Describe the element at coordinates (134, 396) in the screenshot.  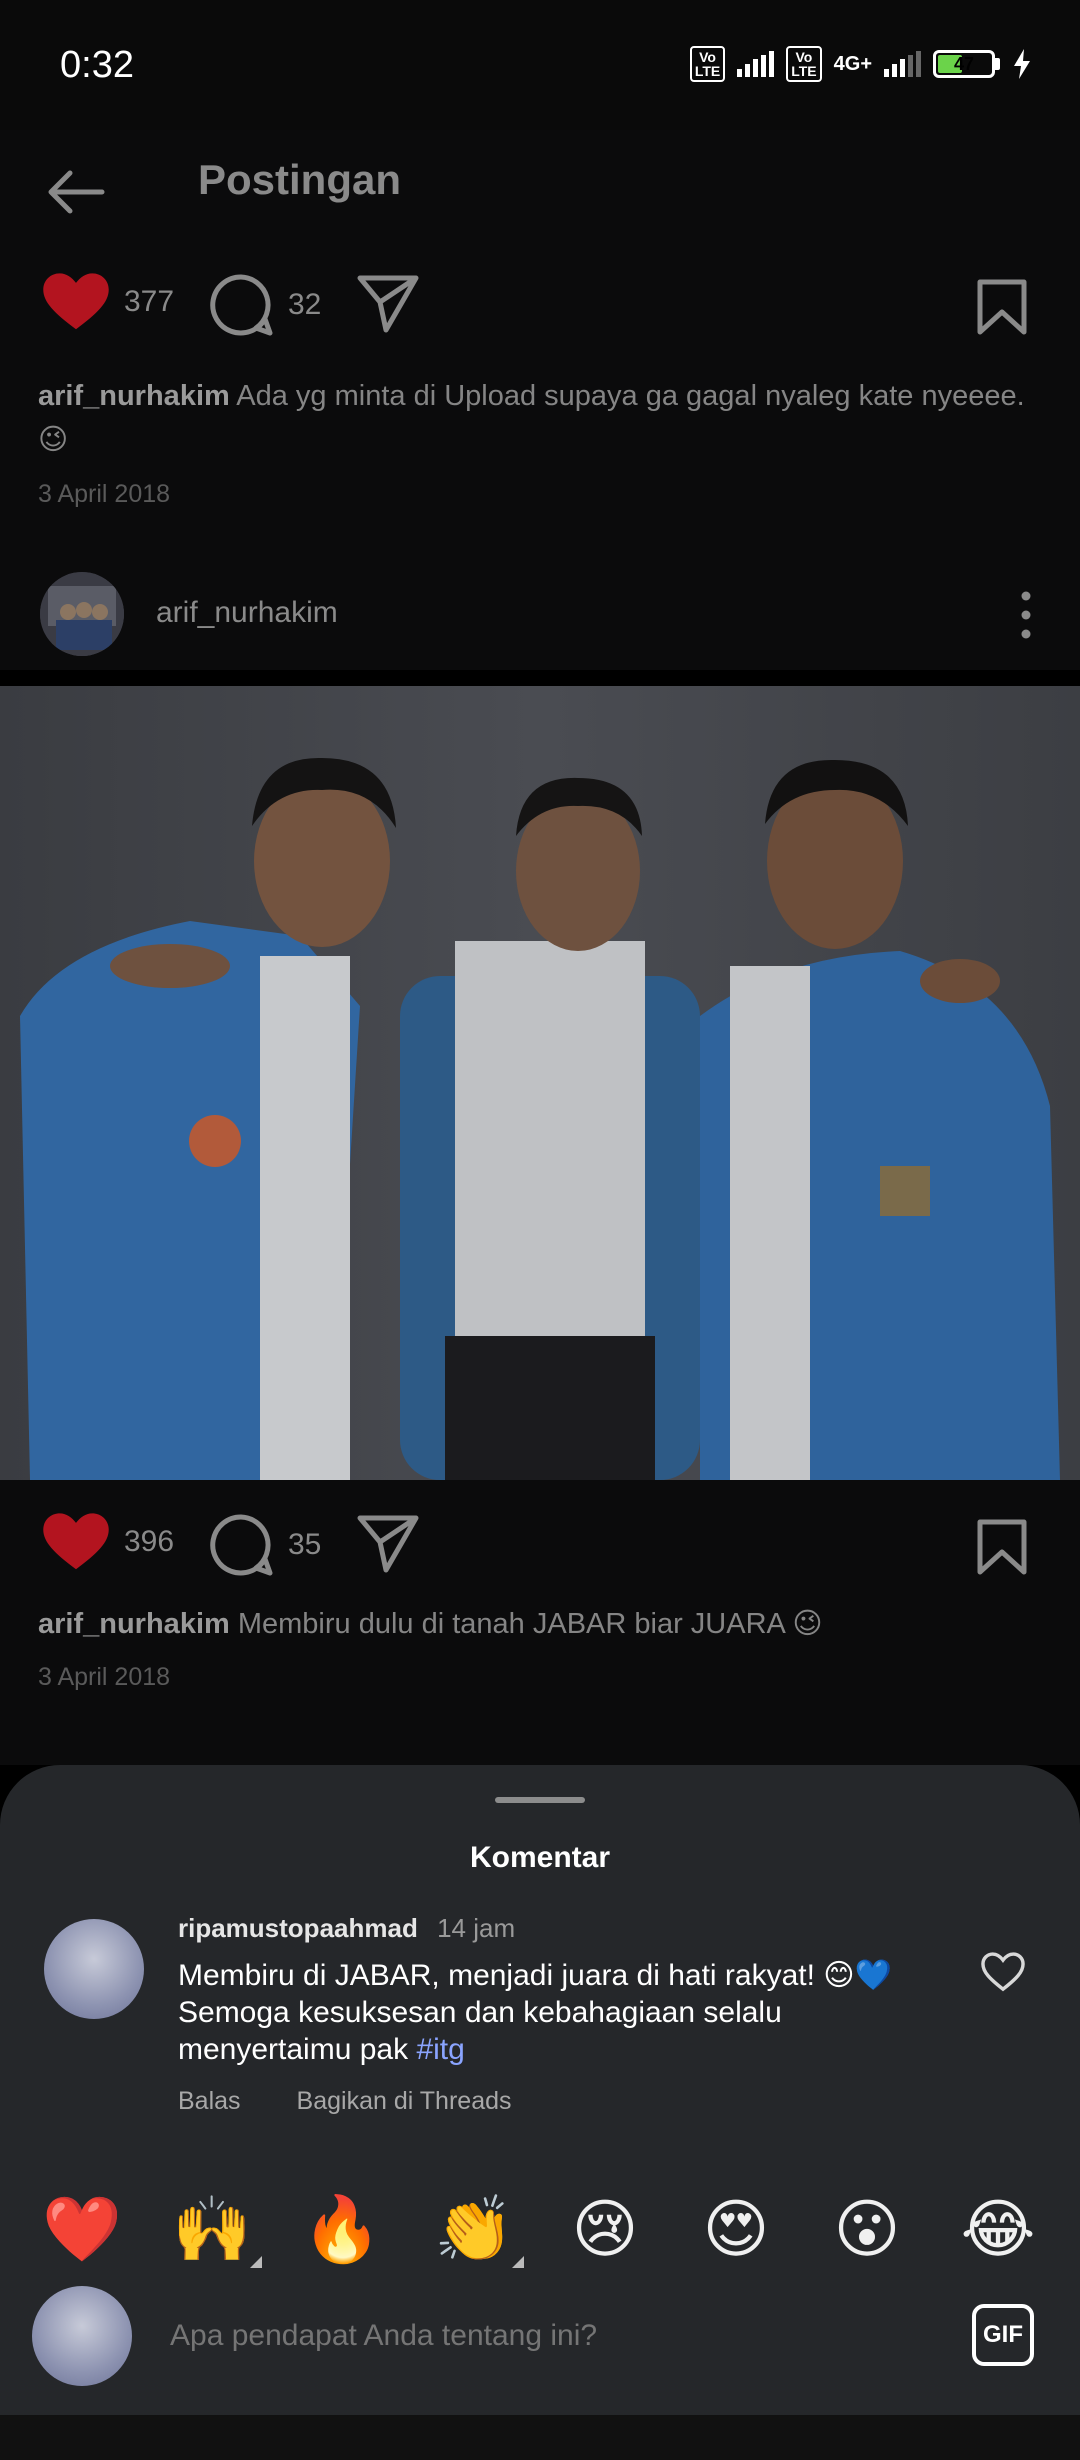
I see `post-1-caption-user: arif_nurhakim` at that location.